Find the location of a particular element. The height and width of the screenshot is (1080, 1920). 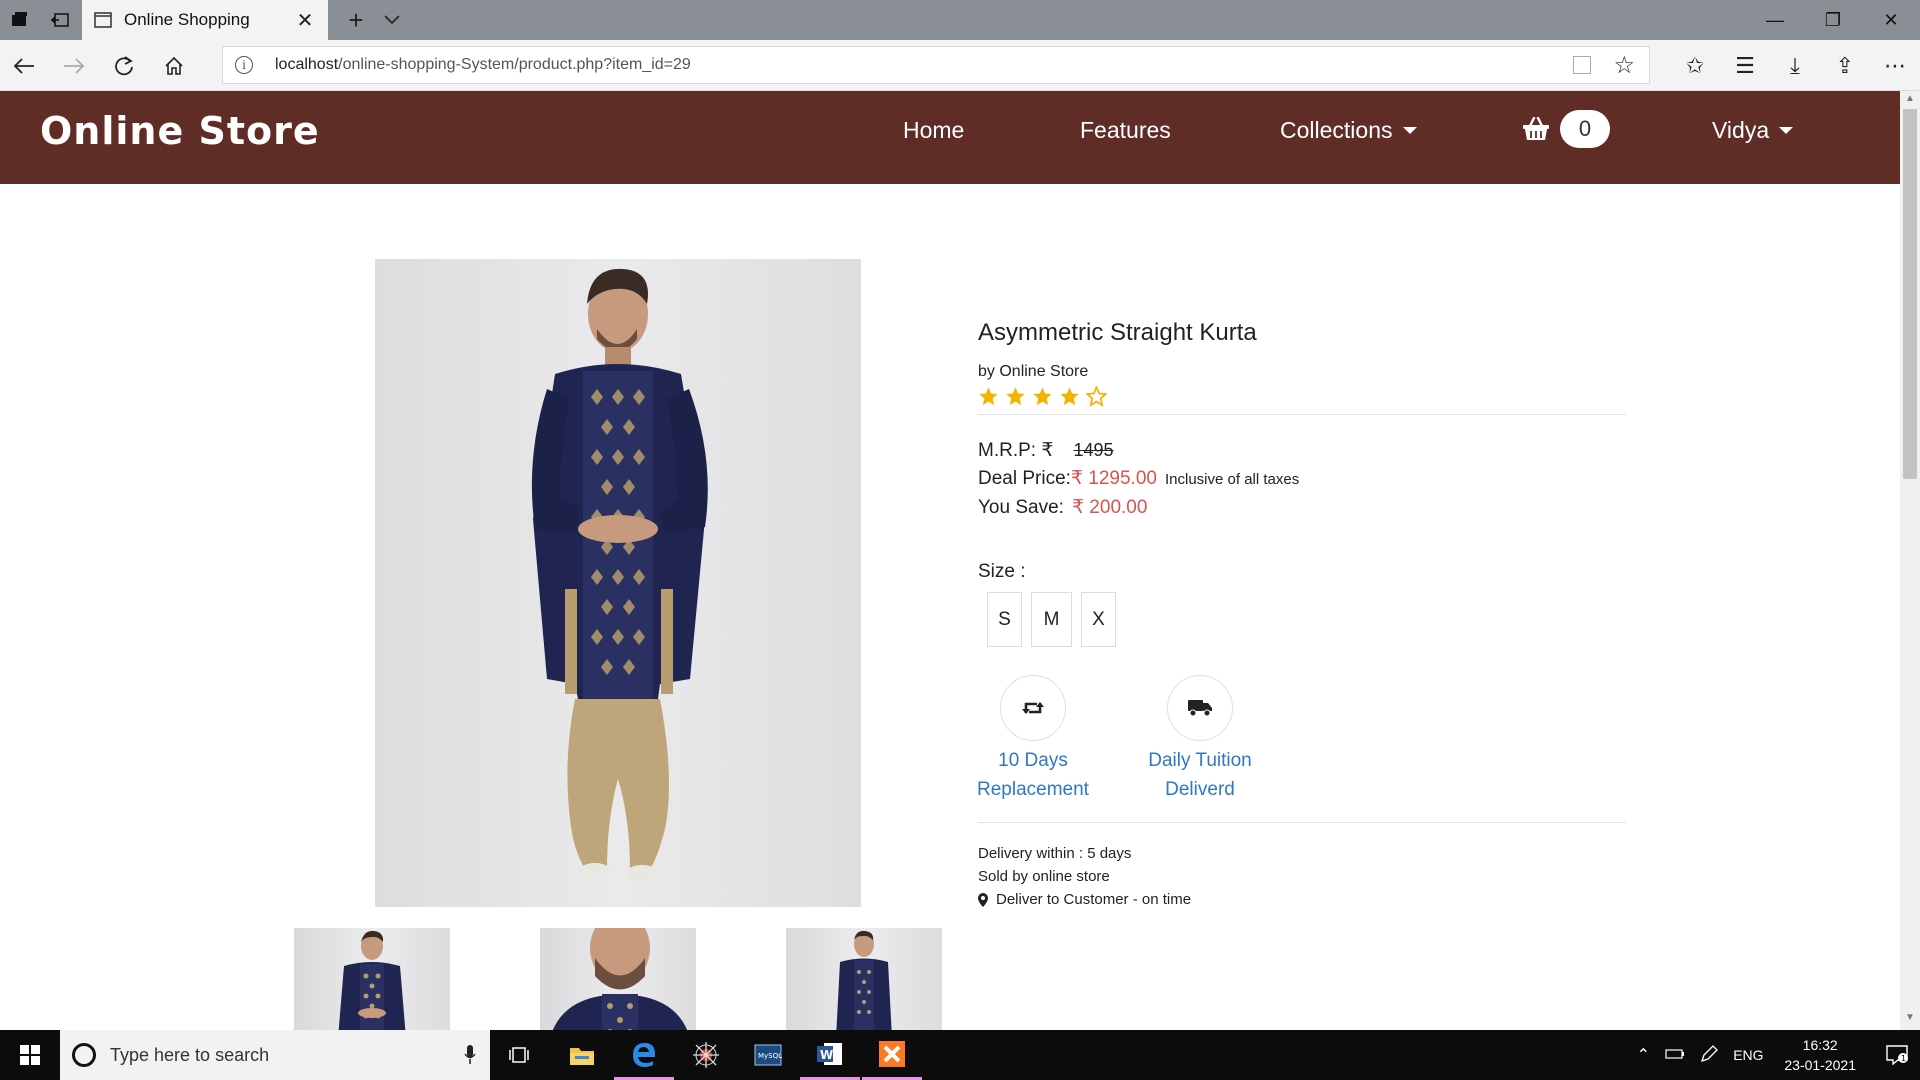

taskbar-search-input: Type here to search is located at coordinates (275, 1055).